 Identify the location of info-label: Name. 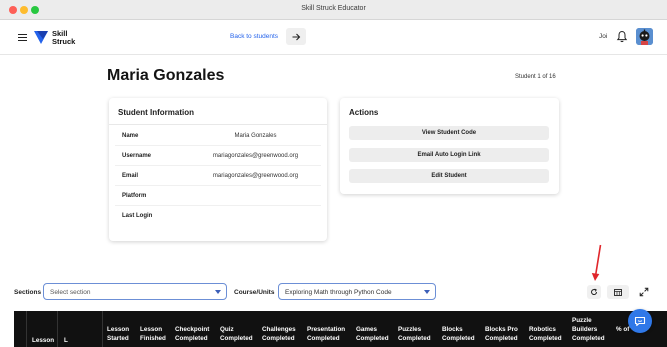
(130, 136).